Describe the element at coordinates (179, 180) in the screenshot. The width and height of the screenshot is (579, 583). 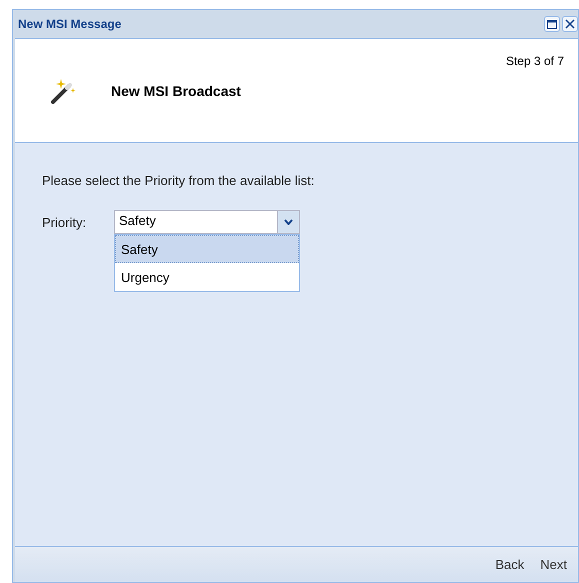
I see `instruction-text: Please select the Priority from the available list:` at that location.